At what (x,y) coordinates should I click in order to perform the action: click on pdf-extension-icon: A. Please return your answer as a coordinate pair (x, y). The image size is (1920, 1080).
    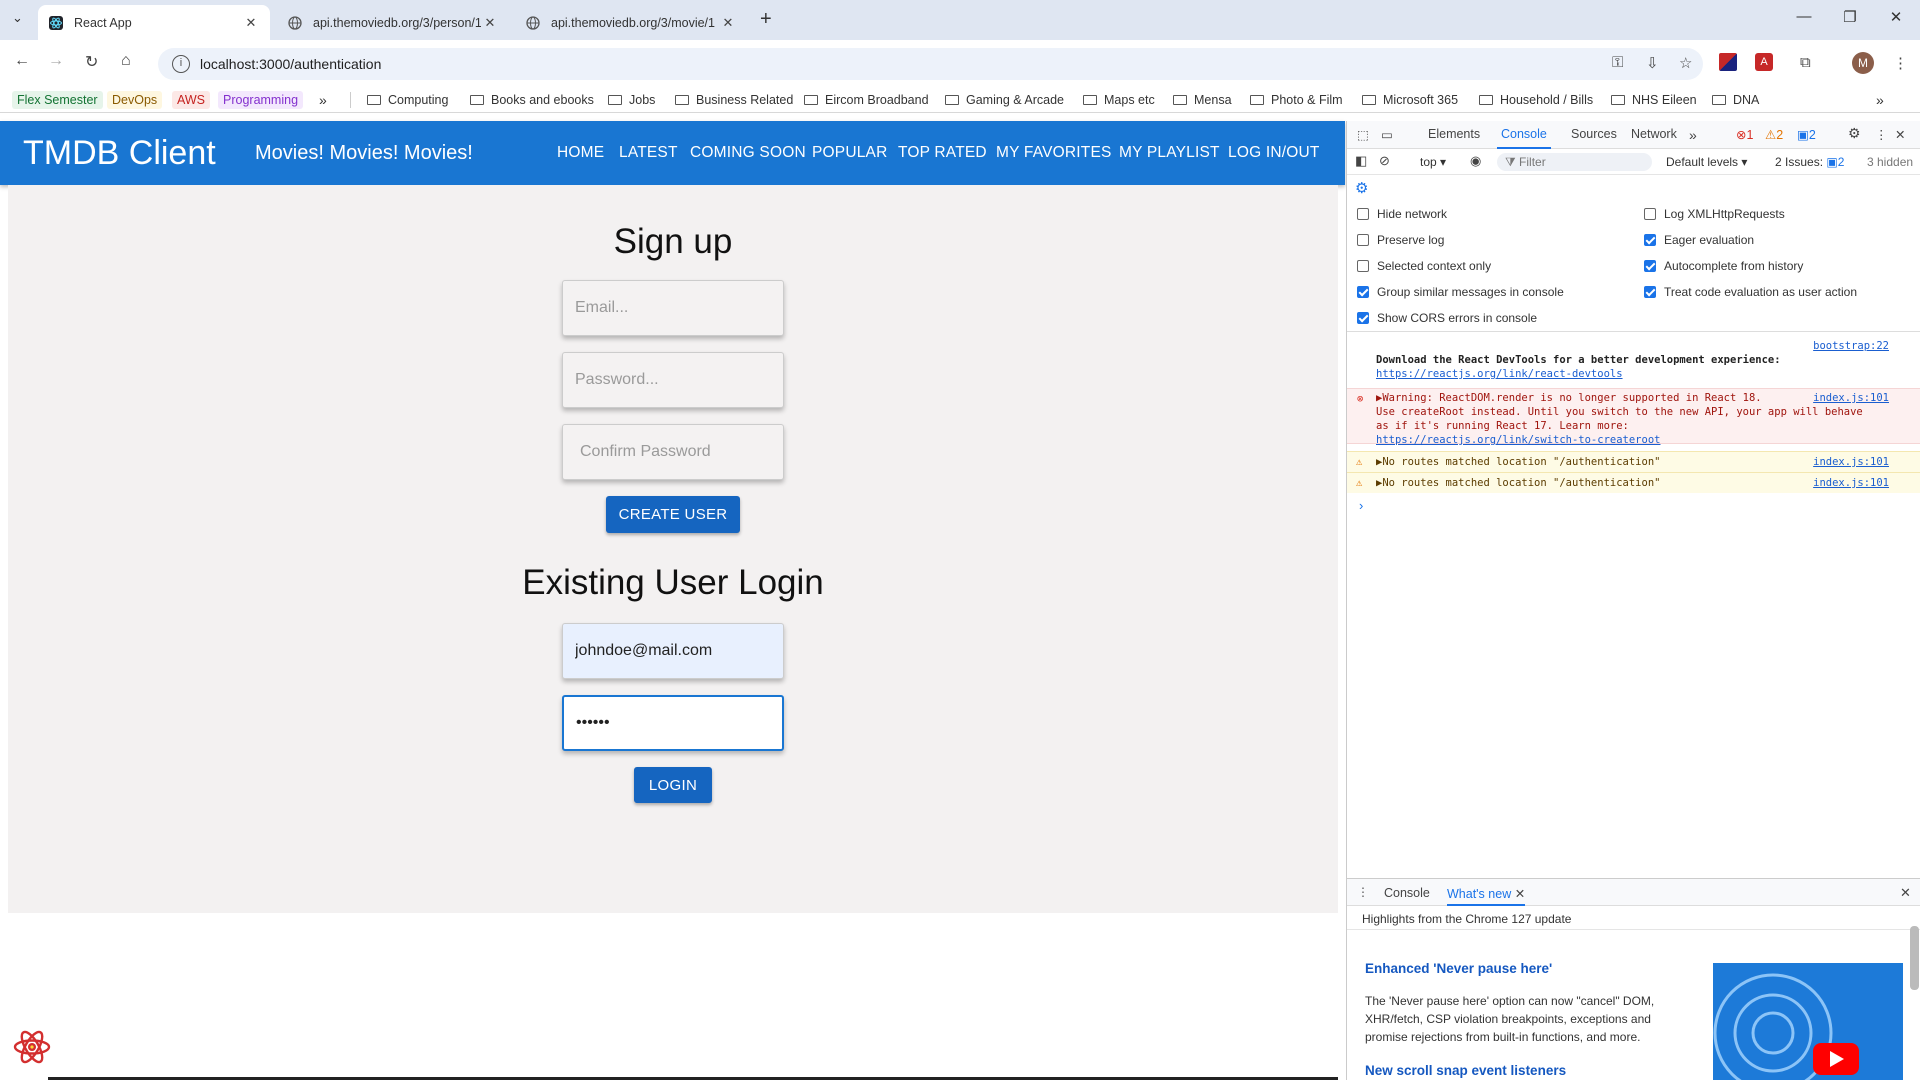
    Looking at the image, I should click on (1764, 62).